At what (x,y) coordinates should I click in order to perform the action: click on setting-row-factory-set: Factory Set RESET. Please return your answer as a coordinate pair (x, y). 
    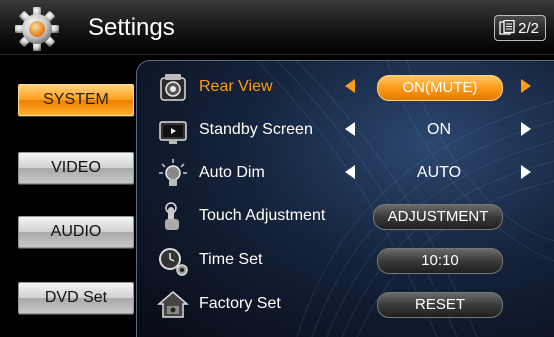
    Looking at the image, I should click on (345, 305).